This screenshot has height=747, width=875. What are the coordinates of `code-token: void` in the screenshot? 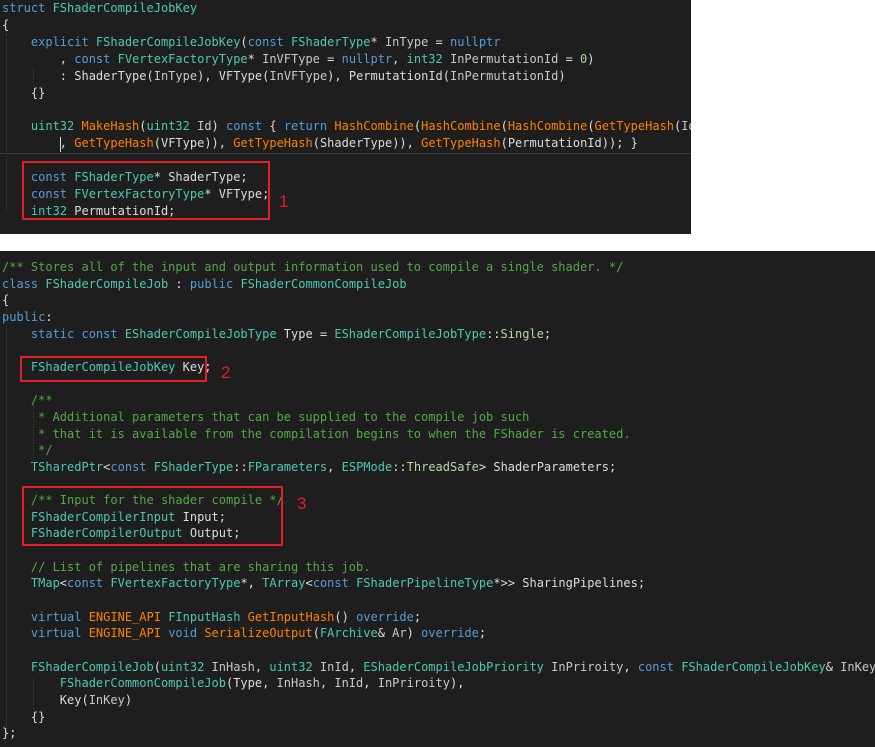 It's located at (186, 633).